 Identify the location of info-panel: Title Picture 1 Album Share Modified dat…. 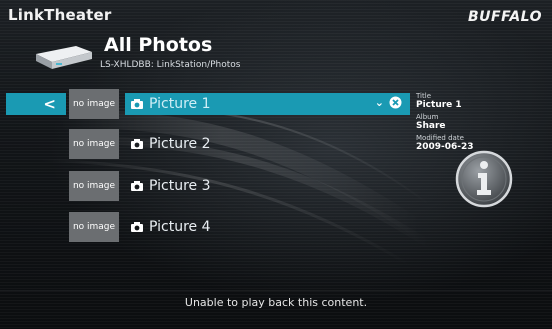
(480, 123).